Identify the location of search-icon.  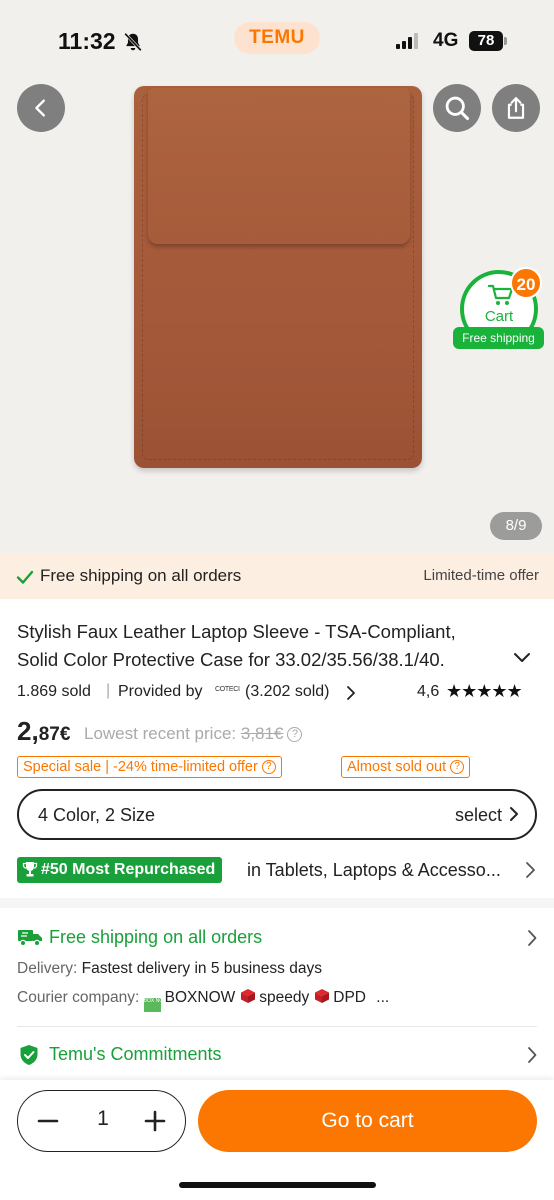
(457, 108).